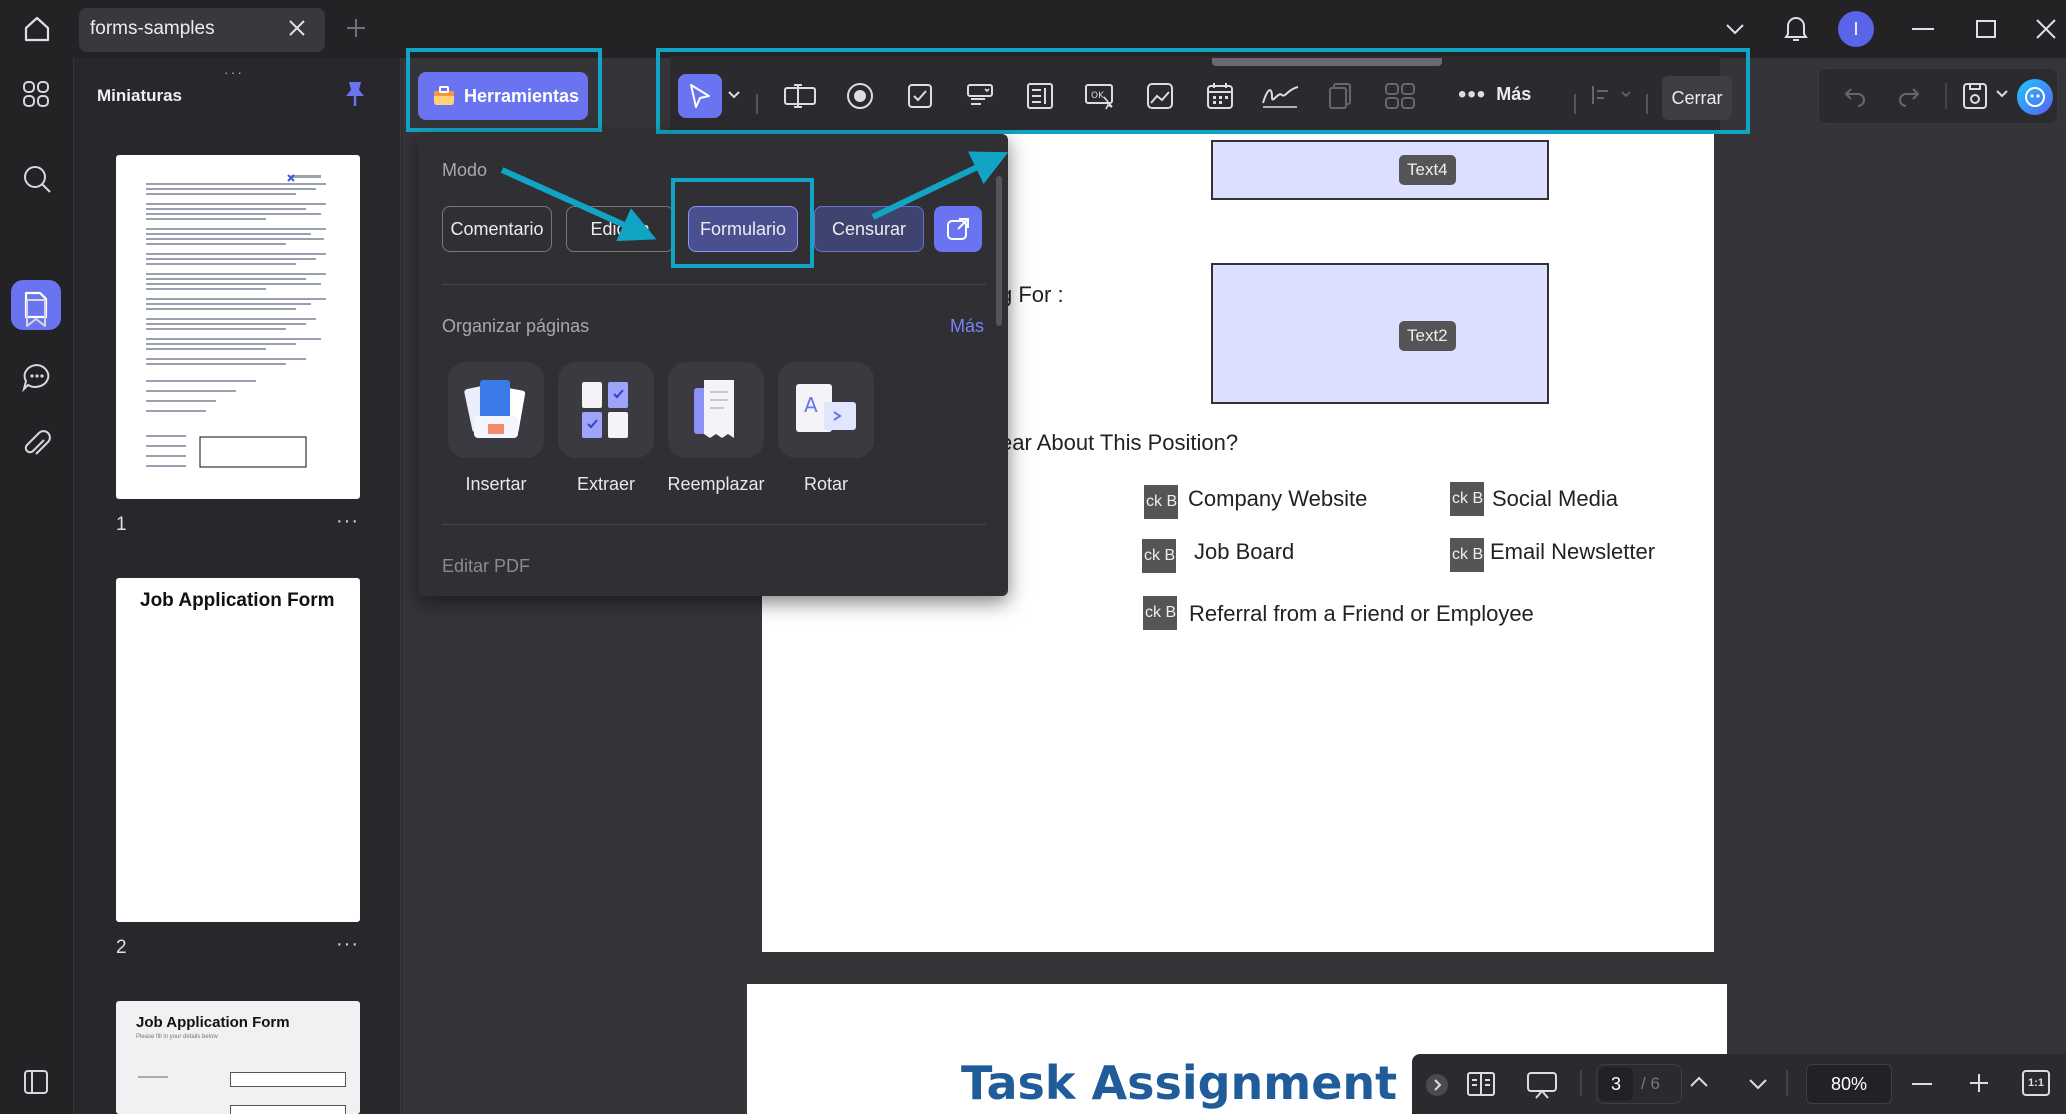  Describe the element at coordinates (967, 326) in the screenshot. I see `organize-more-link: Más` at that location.